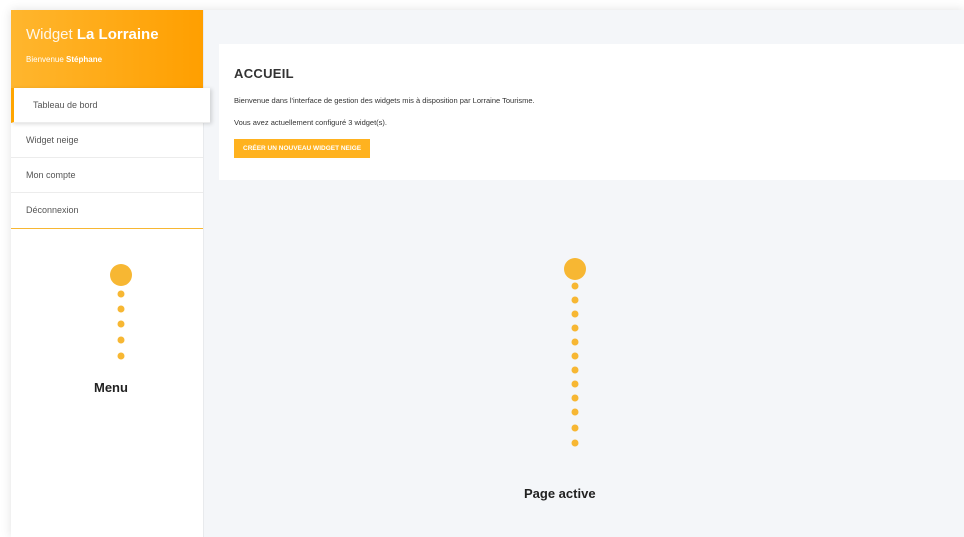  I want to click on page-callout, so click(575, 354).